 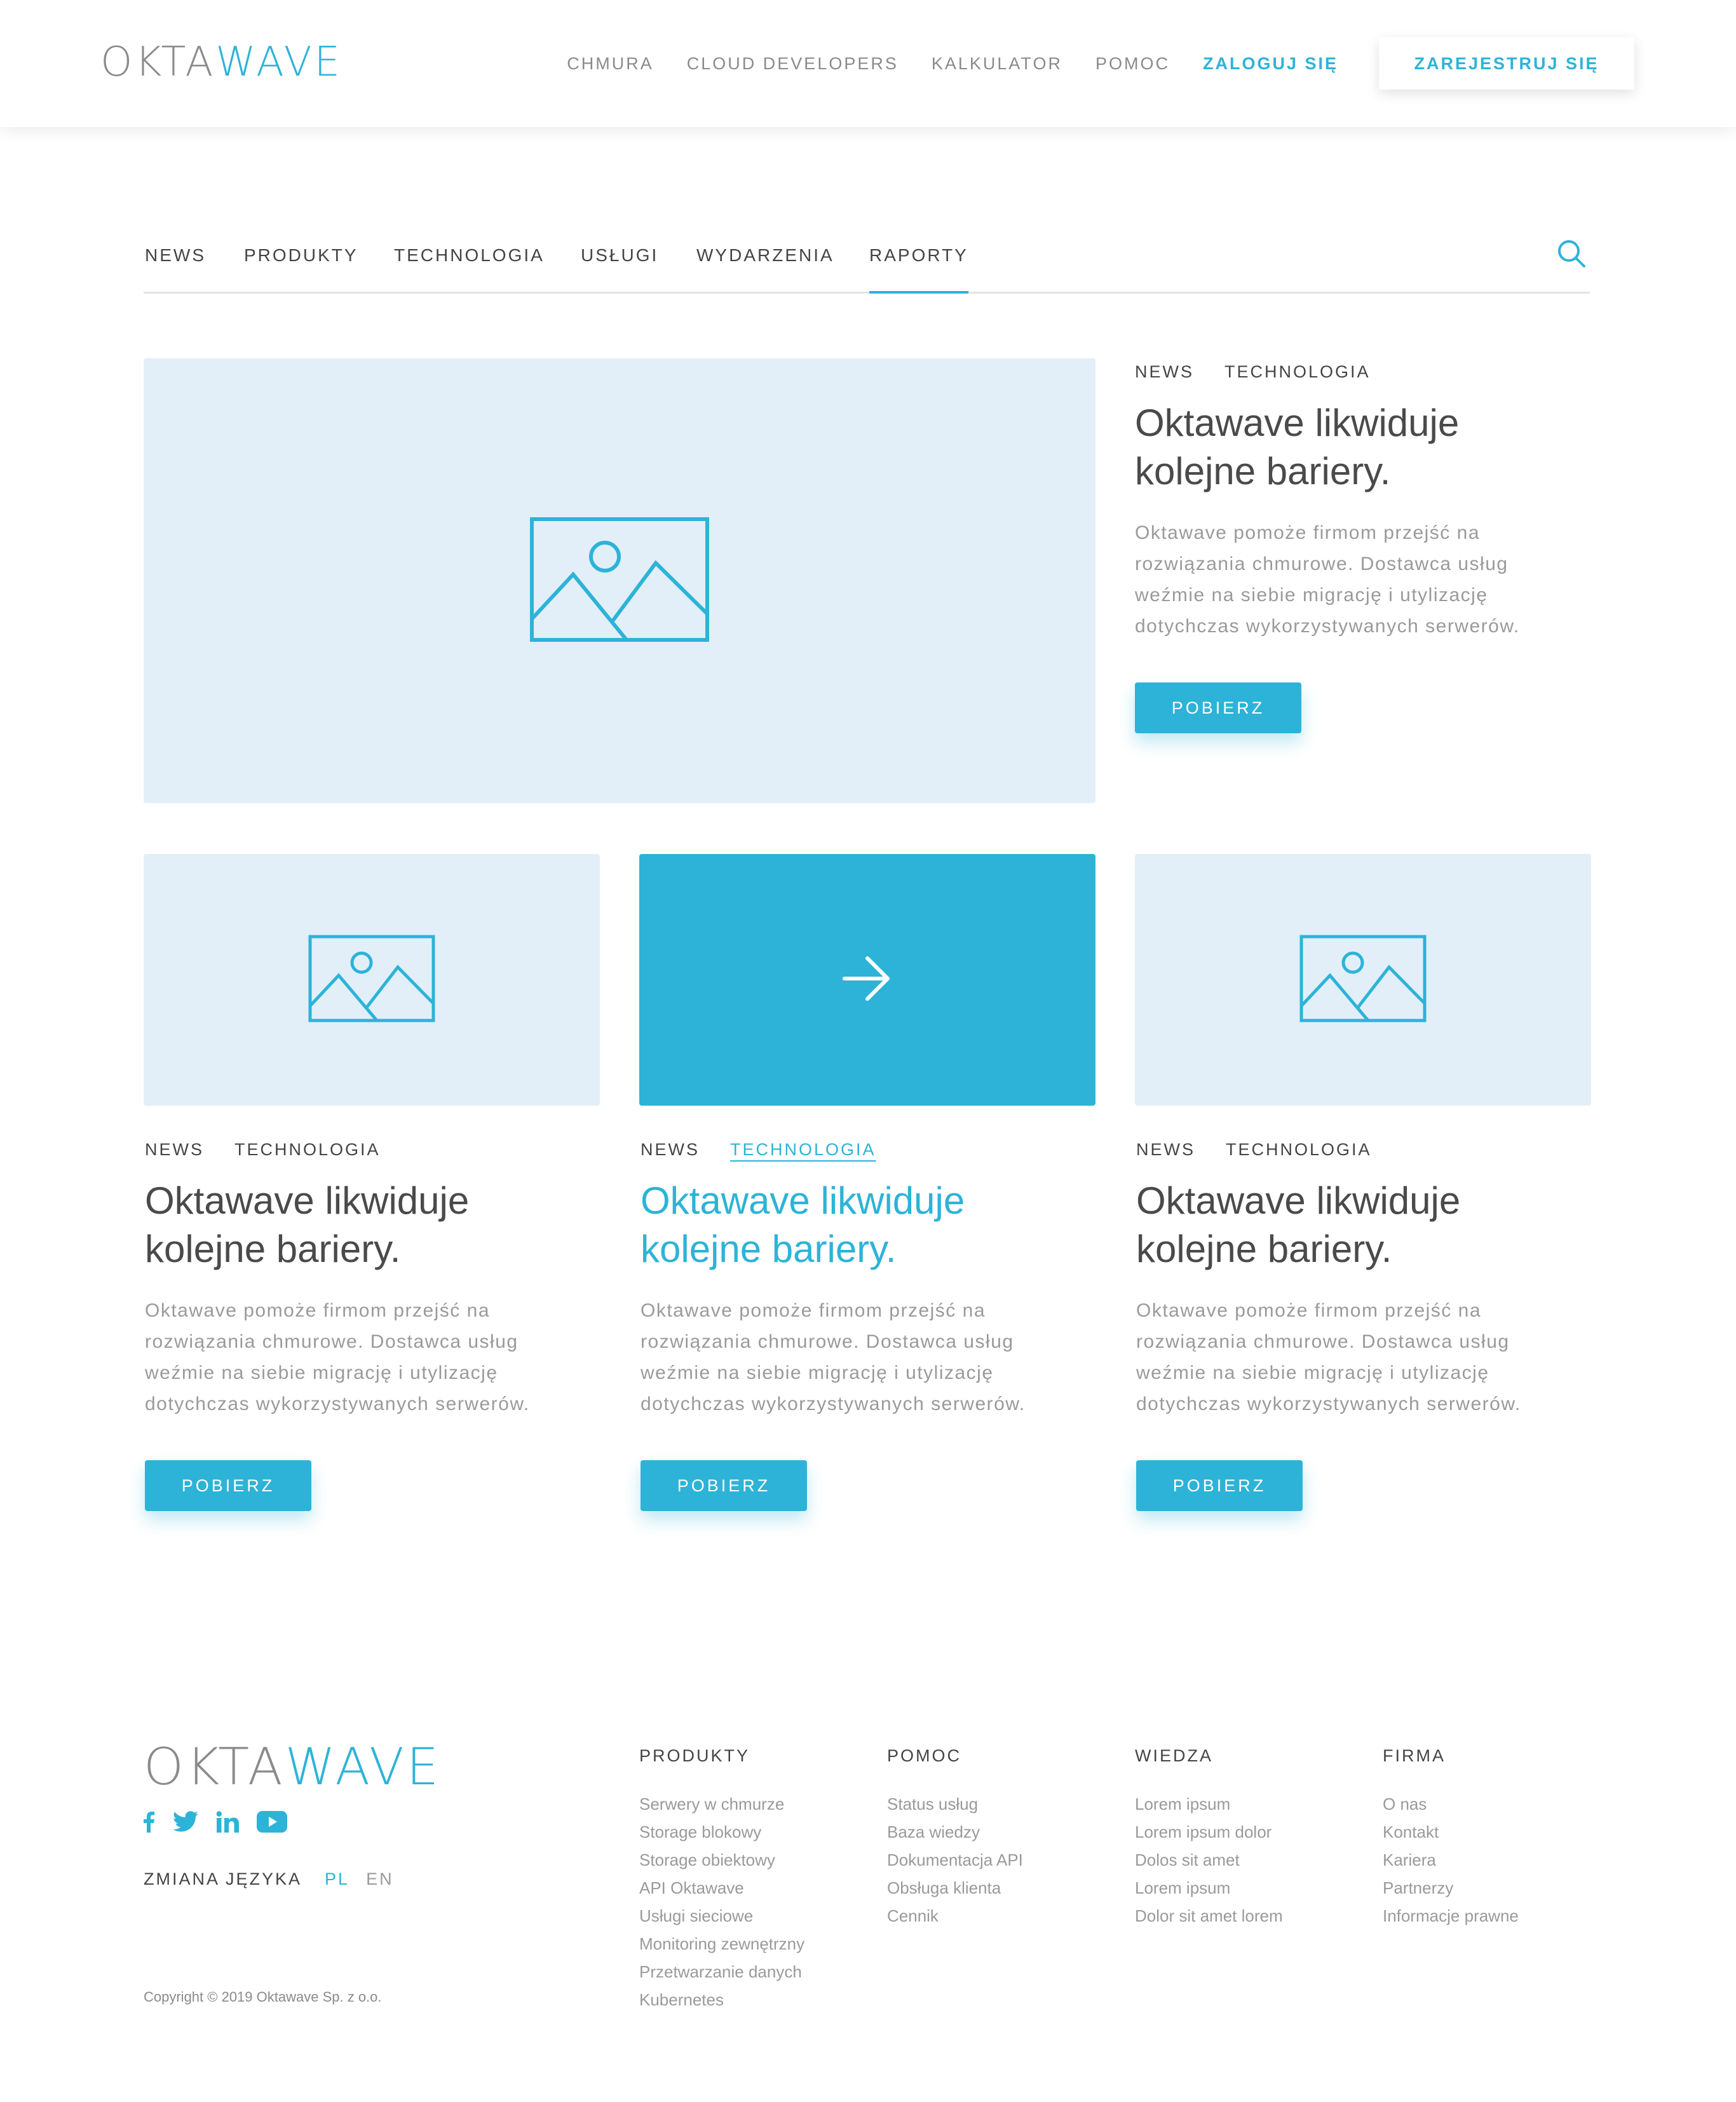 I want to click on footer-link: Baza wiedzy, so click(x=955, y=1832).